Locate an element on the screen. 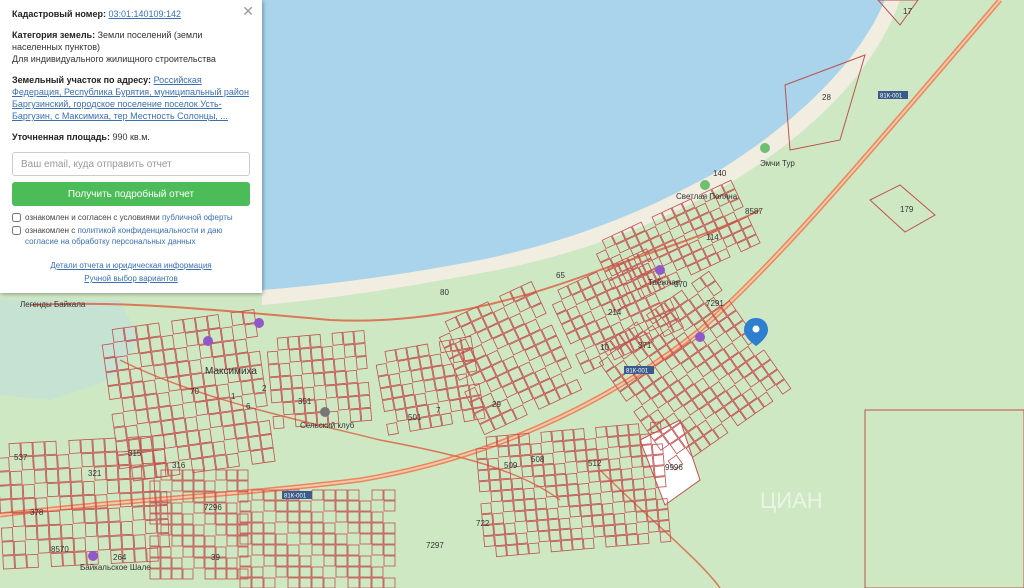  parcel-number-label: 9996 is located at coordinates (674, 467).